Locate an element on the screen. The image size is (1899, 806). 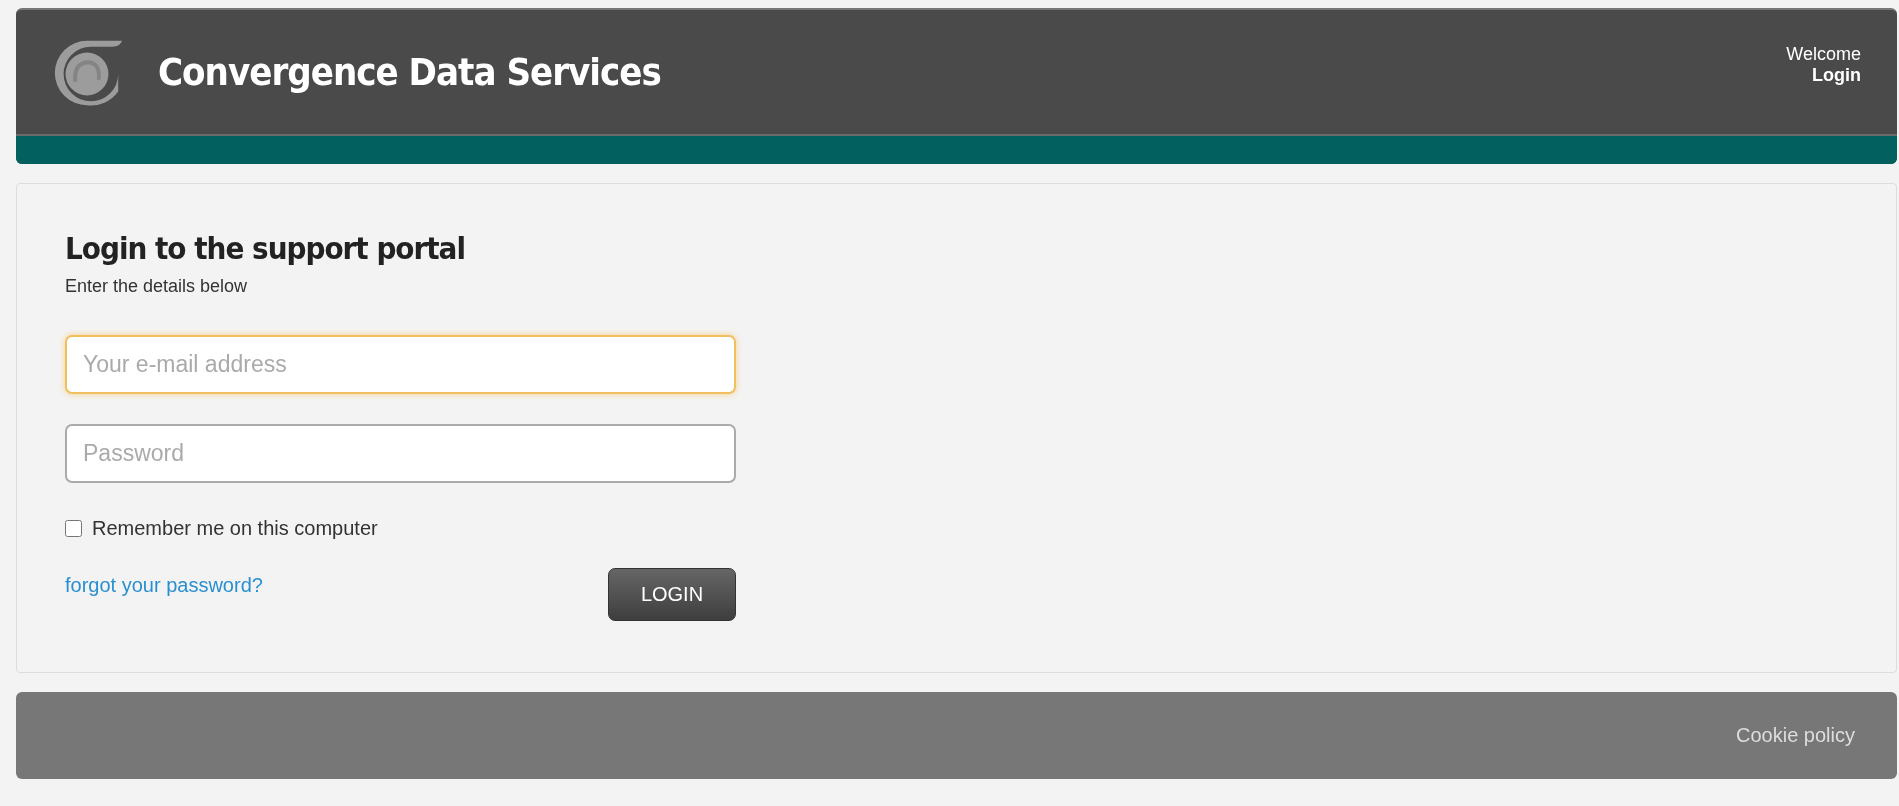
login-heading: Login to the support portal is located at coordinates (265, 248).